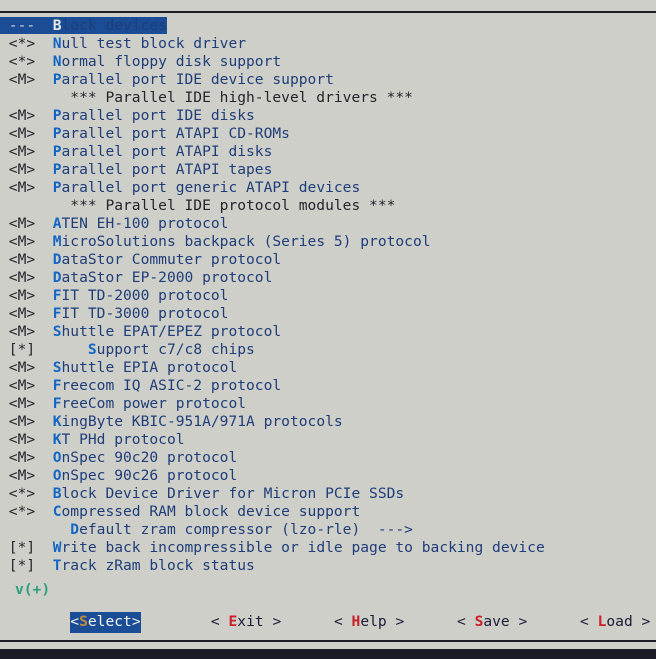  What do you see at coordinates (328, 350) in the screenshot?
I see `menu-row: [*] Support c7/c8 chips` at bounding box center [328, 350].